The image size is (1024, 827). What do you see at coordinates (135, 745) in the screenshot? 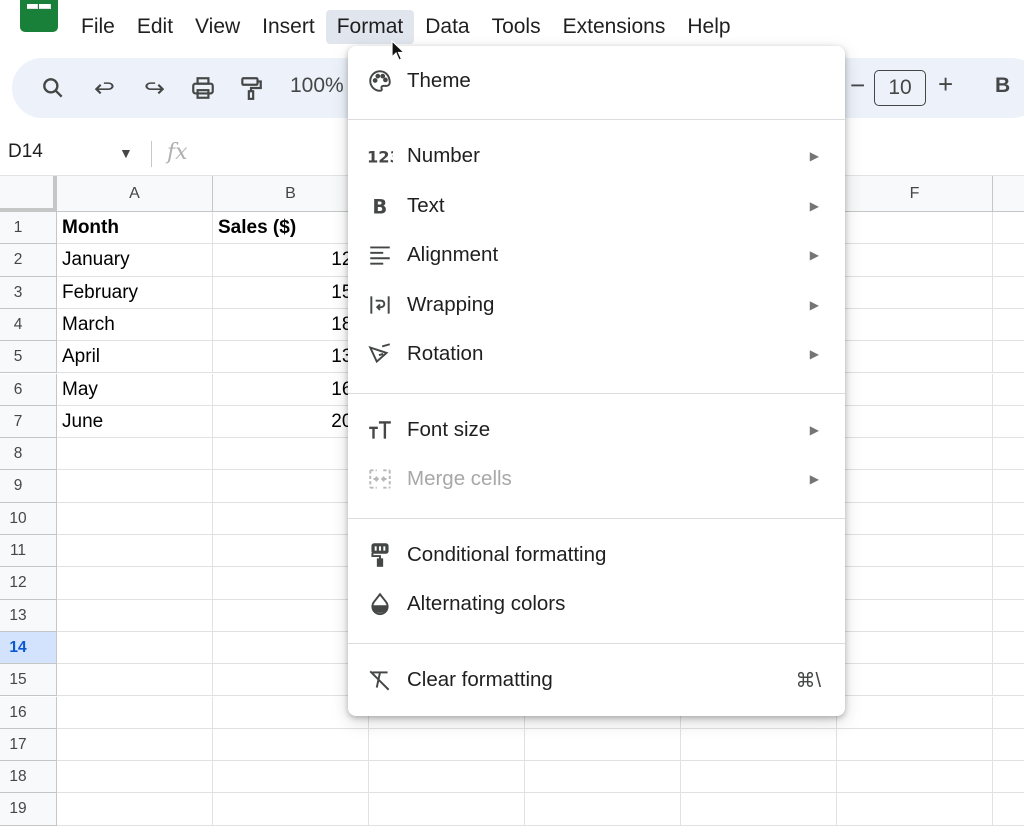
I see `cell-a17` at bounding box center [135, 745].